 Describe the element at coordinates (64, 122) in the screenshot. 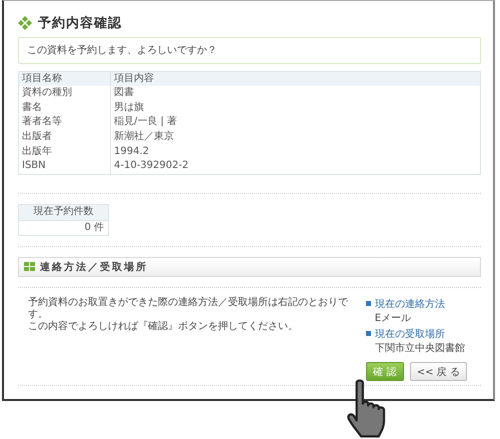

I see `table-cell: 著者名等` at that location.